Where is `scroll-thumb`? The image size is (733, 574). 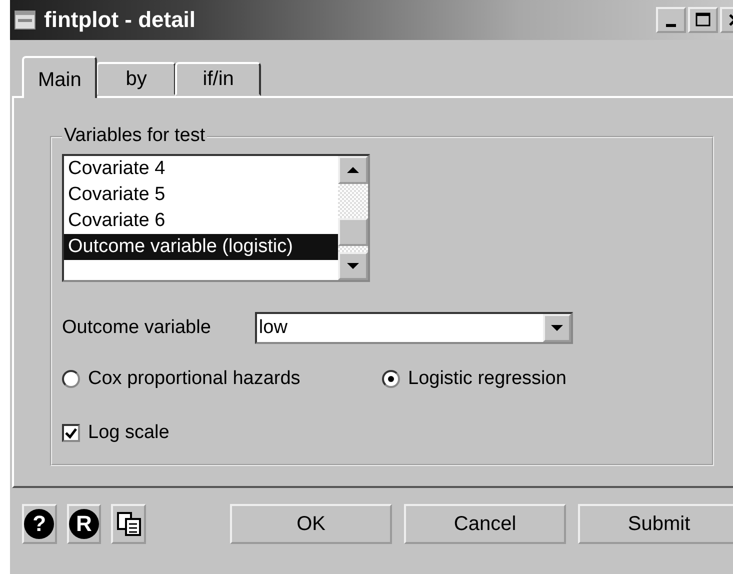
scroll-thumb is located at coordinates (353, 232).